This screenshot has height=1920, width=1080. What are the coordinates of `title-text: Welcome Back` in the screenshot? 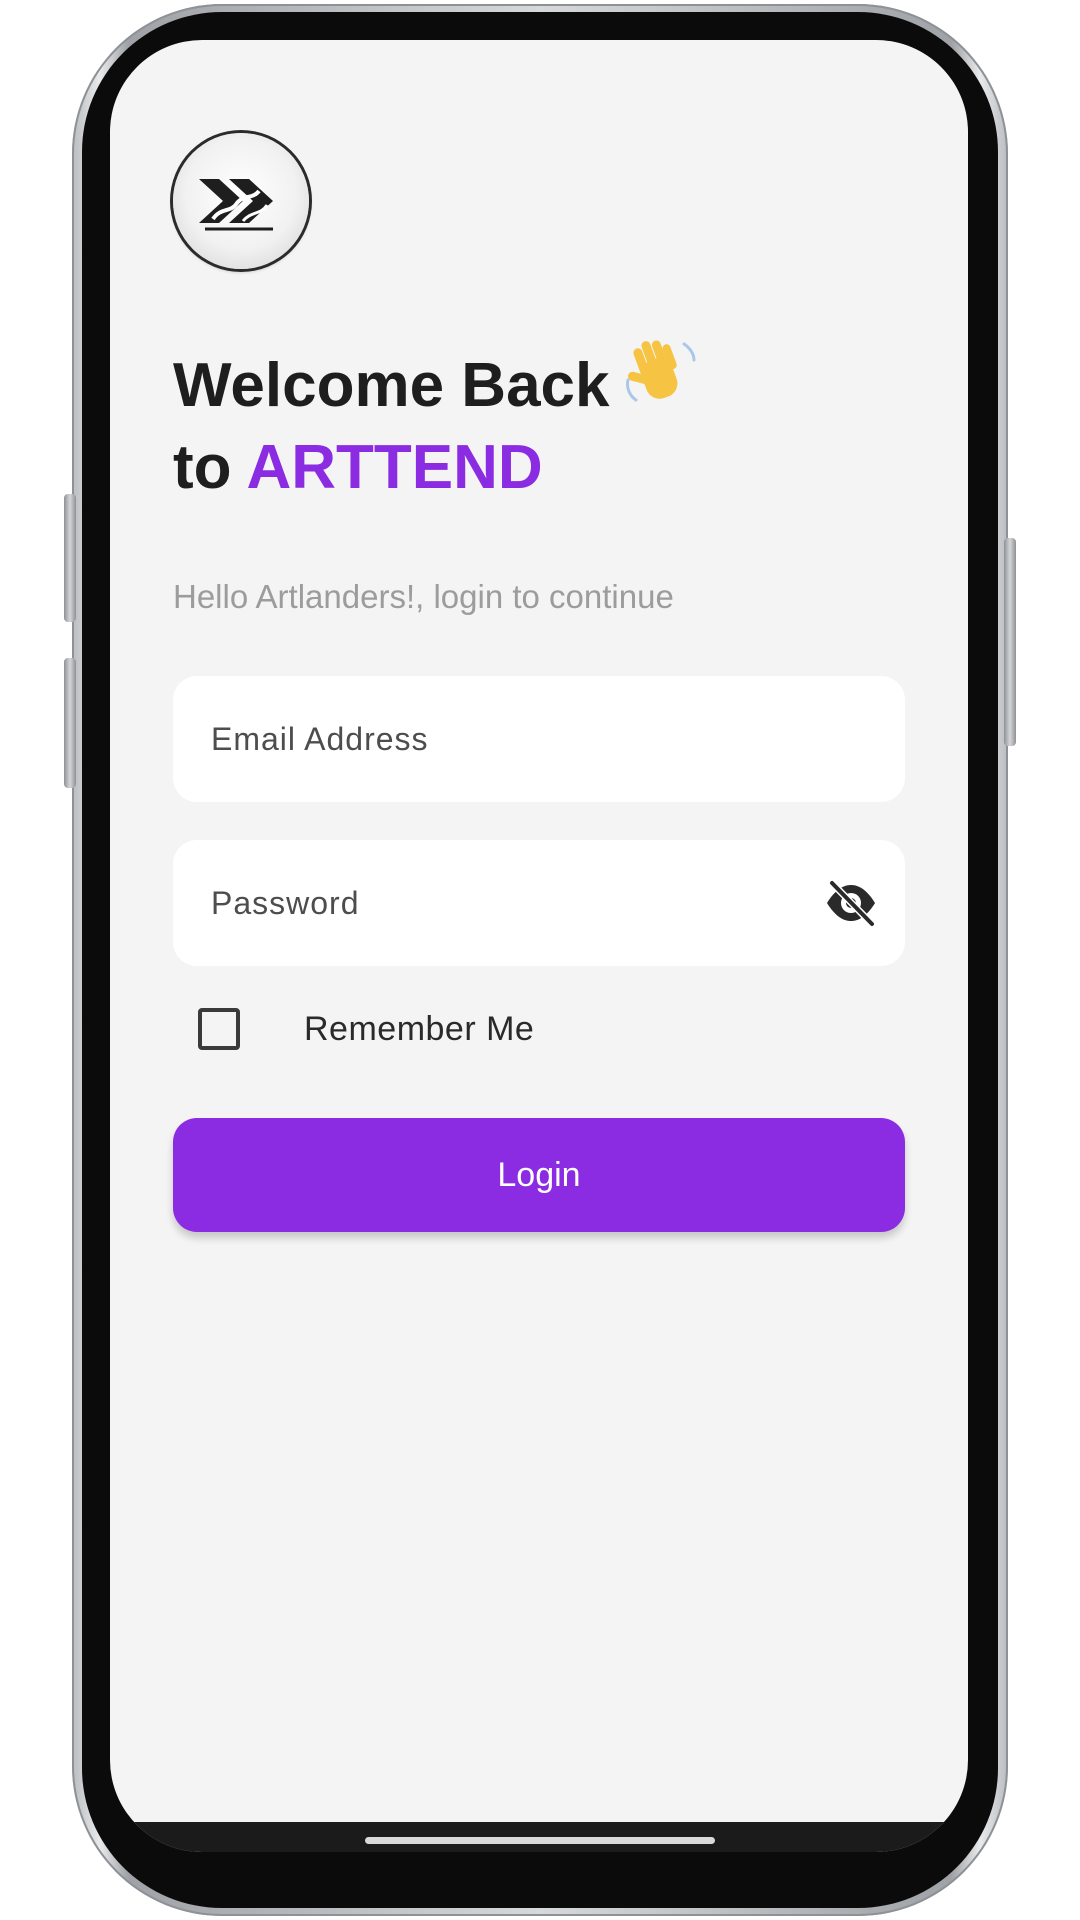 It's located at (391, 385).